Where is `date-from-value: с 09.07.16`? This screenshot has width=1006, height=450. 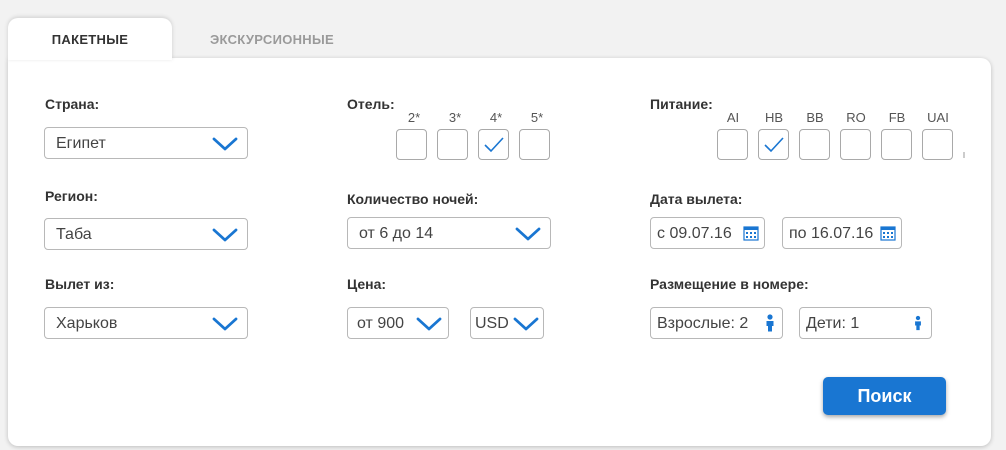
date-from-value: с 09.07.16 is located at coordinates (694, 233).